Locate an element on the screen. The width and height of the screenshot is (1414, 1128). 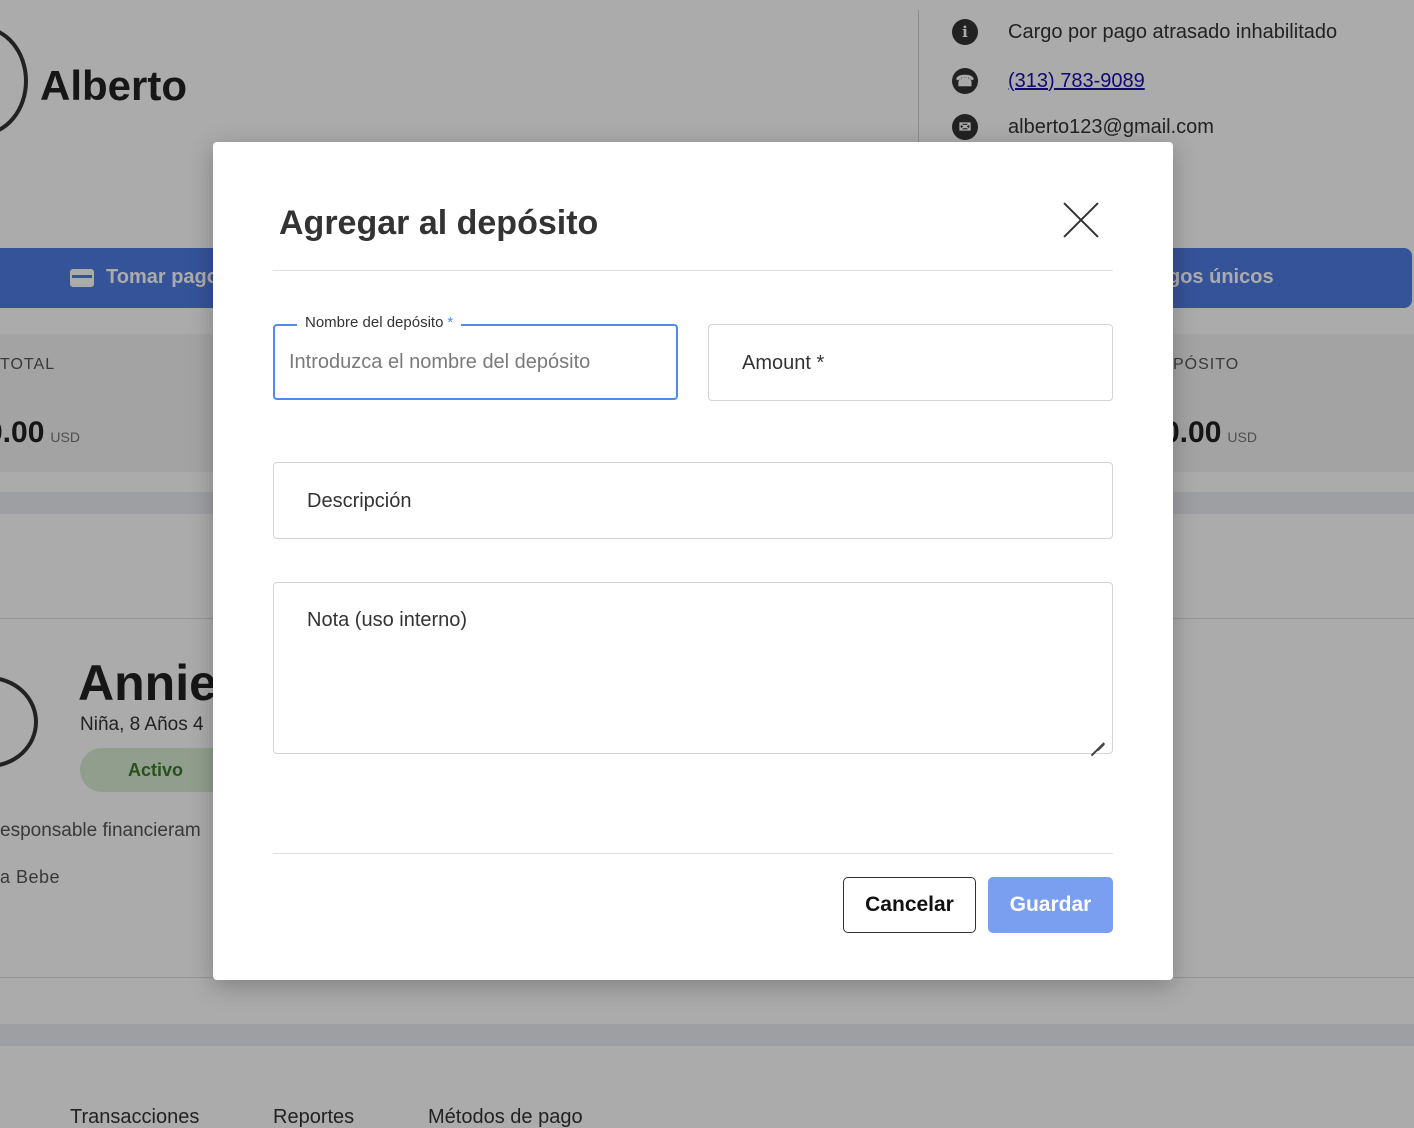
deposit-name-field: Nombre del depósito * is located at coordinates (475, 357).